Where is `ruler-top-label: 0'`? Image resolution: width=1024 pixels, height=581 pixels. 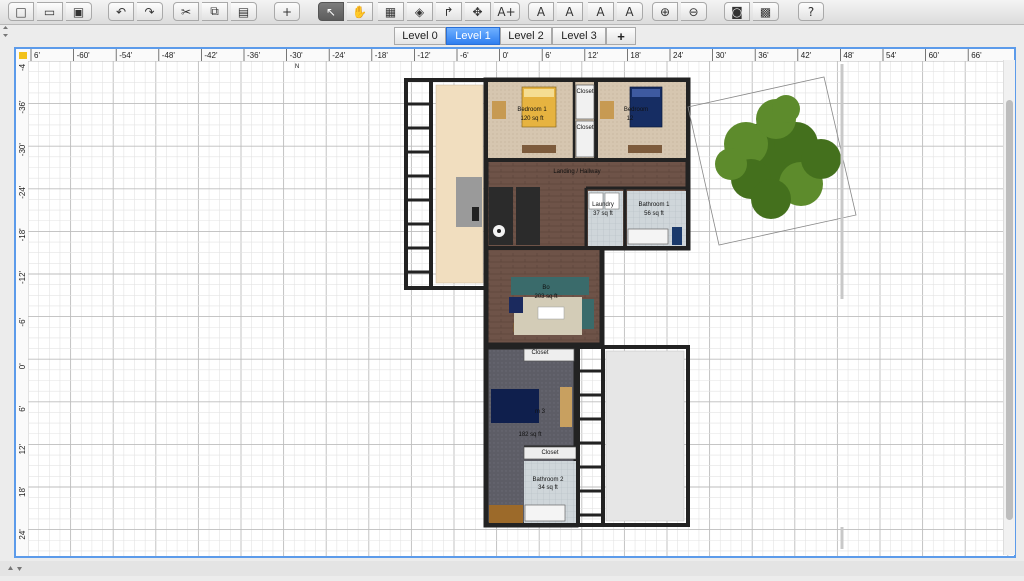 ruler-top-label: 0' is located at coordinates (506, 55).